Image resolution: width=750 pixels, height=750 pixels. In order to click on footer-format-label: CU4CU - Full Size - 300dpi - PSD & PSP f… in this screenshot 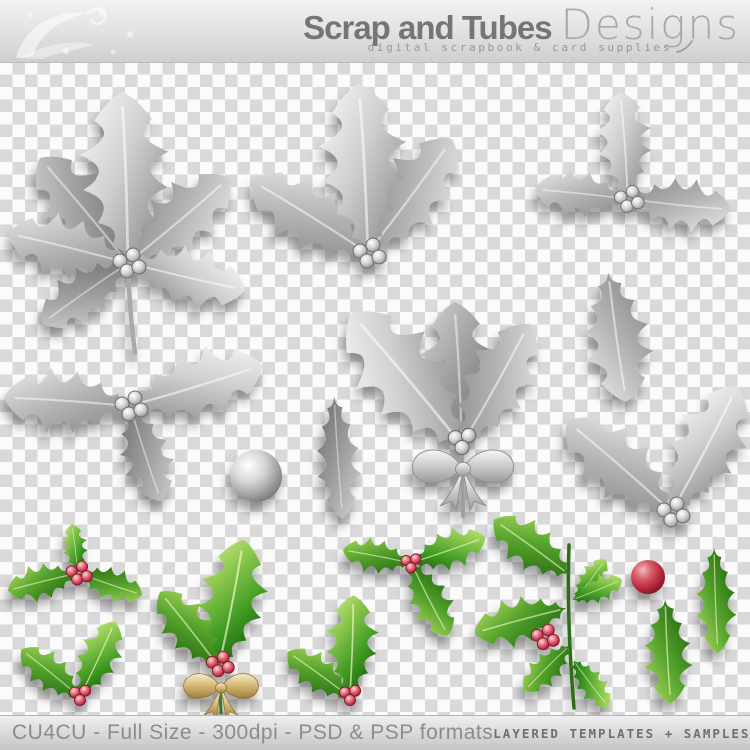, I will do `click(253, 732)`.